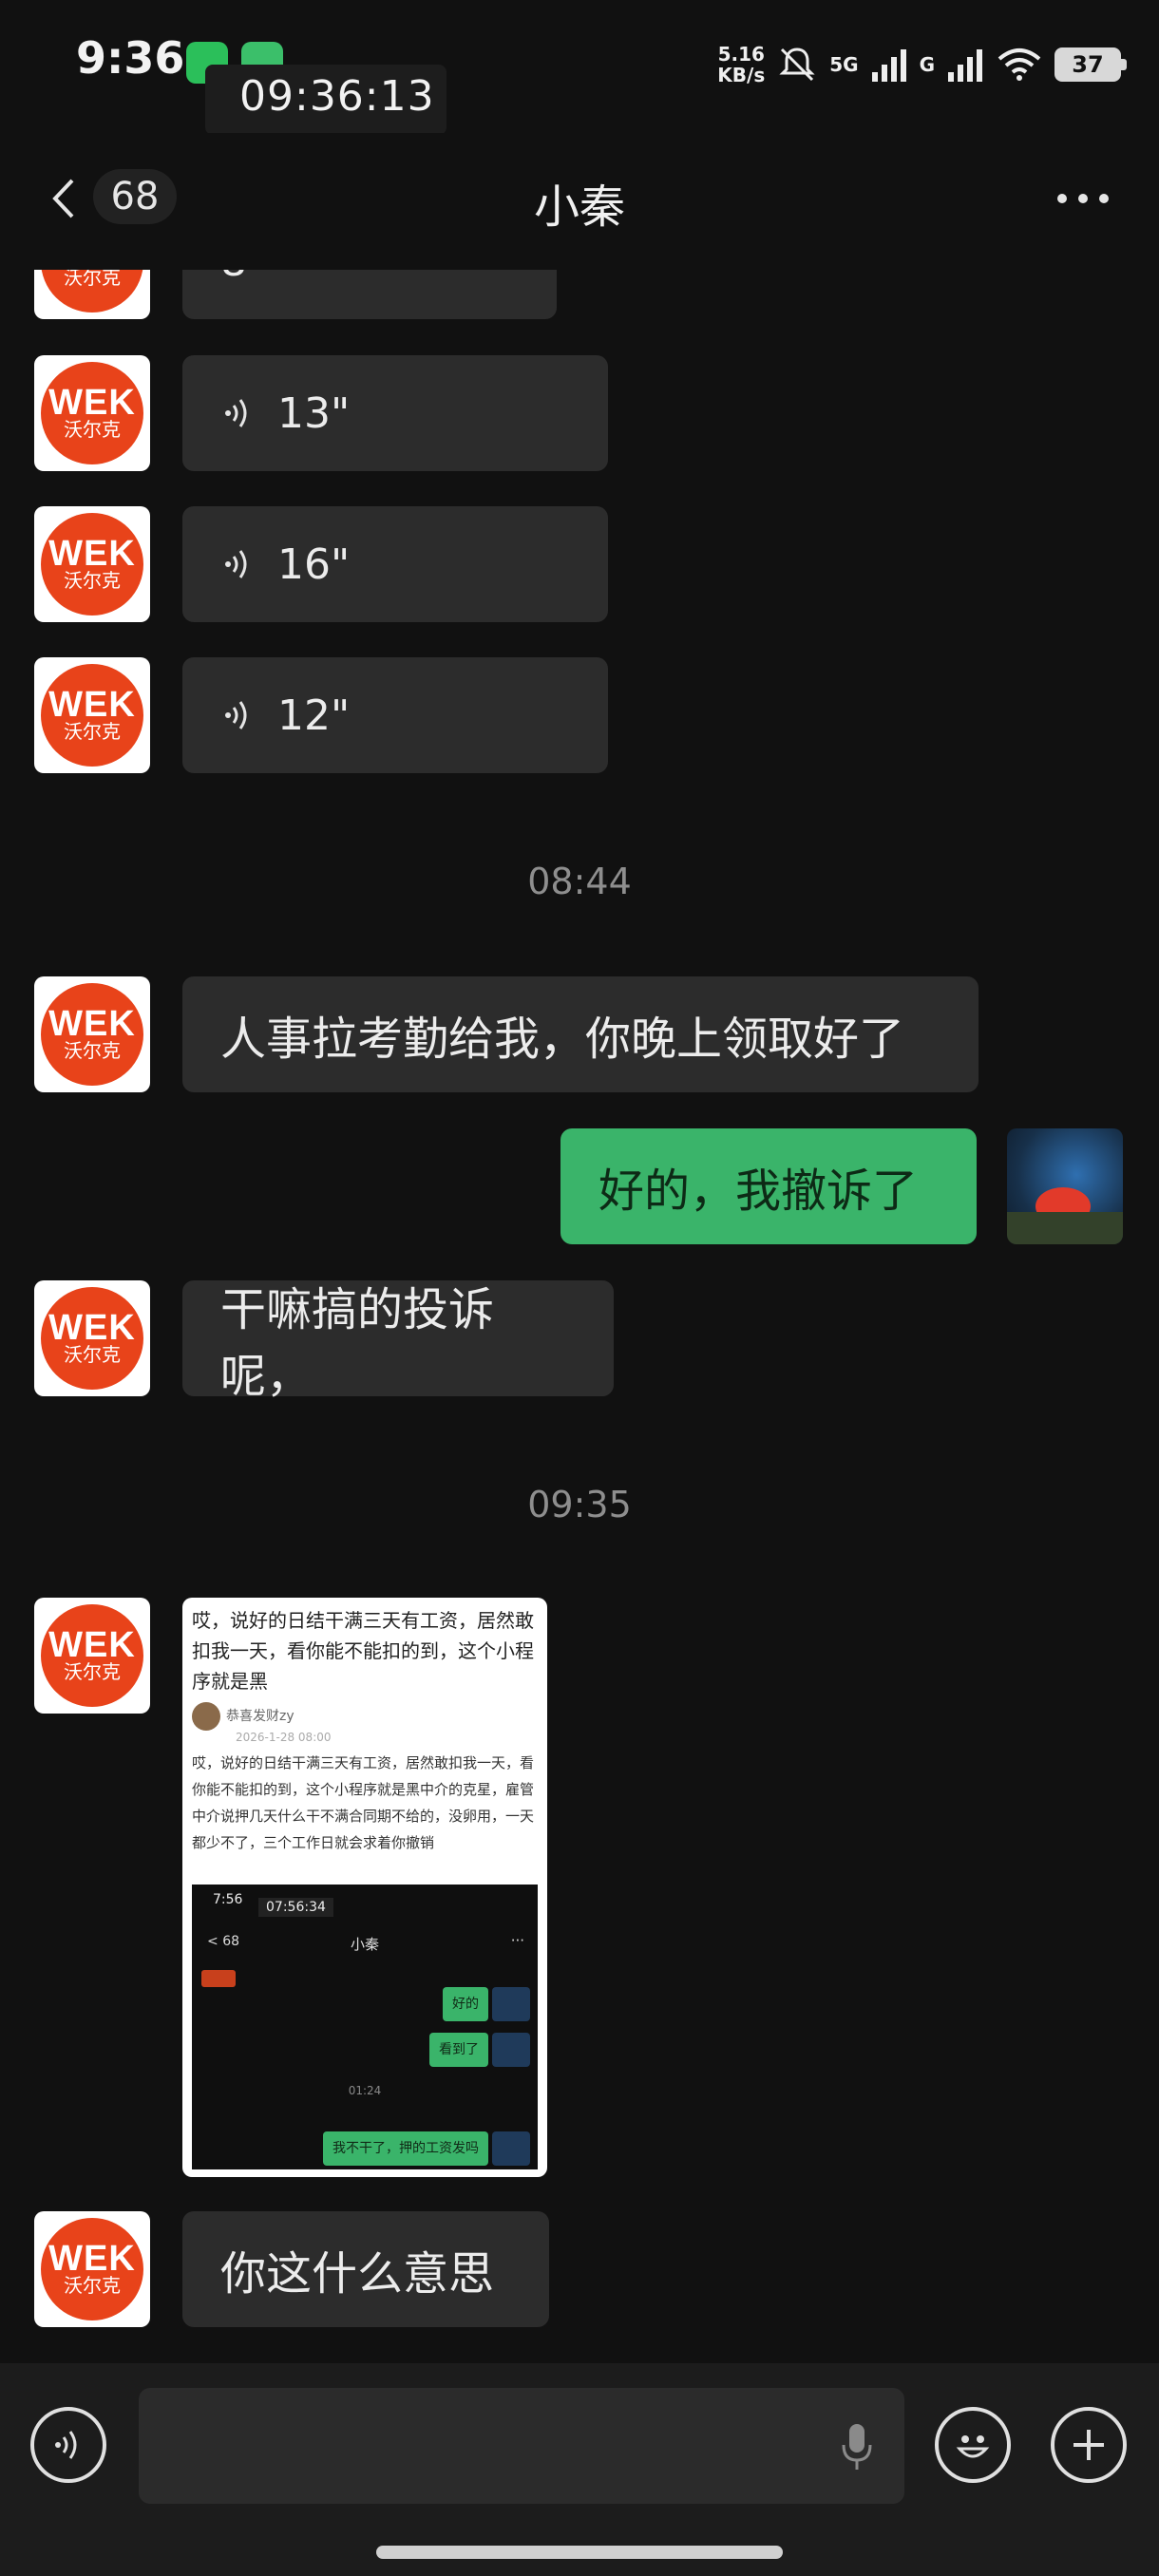  Describe the element at coordinates (365, 2269) in the screenshot. I see `incoming-text-message: 你这什么意思` at that location.